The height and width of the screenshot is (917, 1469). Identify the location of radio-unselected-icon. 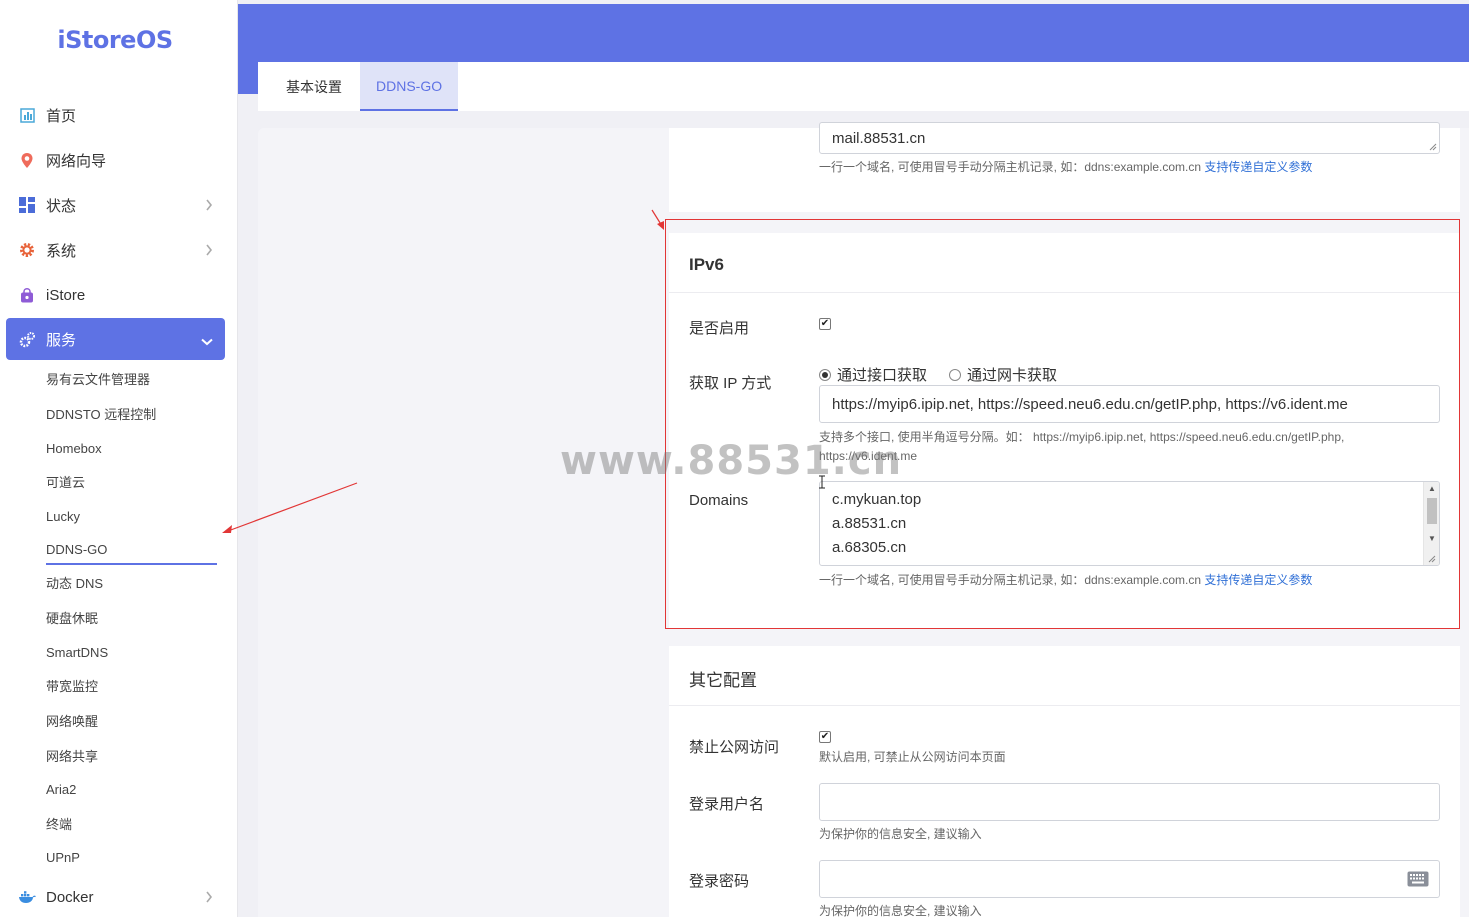
(955, 374).